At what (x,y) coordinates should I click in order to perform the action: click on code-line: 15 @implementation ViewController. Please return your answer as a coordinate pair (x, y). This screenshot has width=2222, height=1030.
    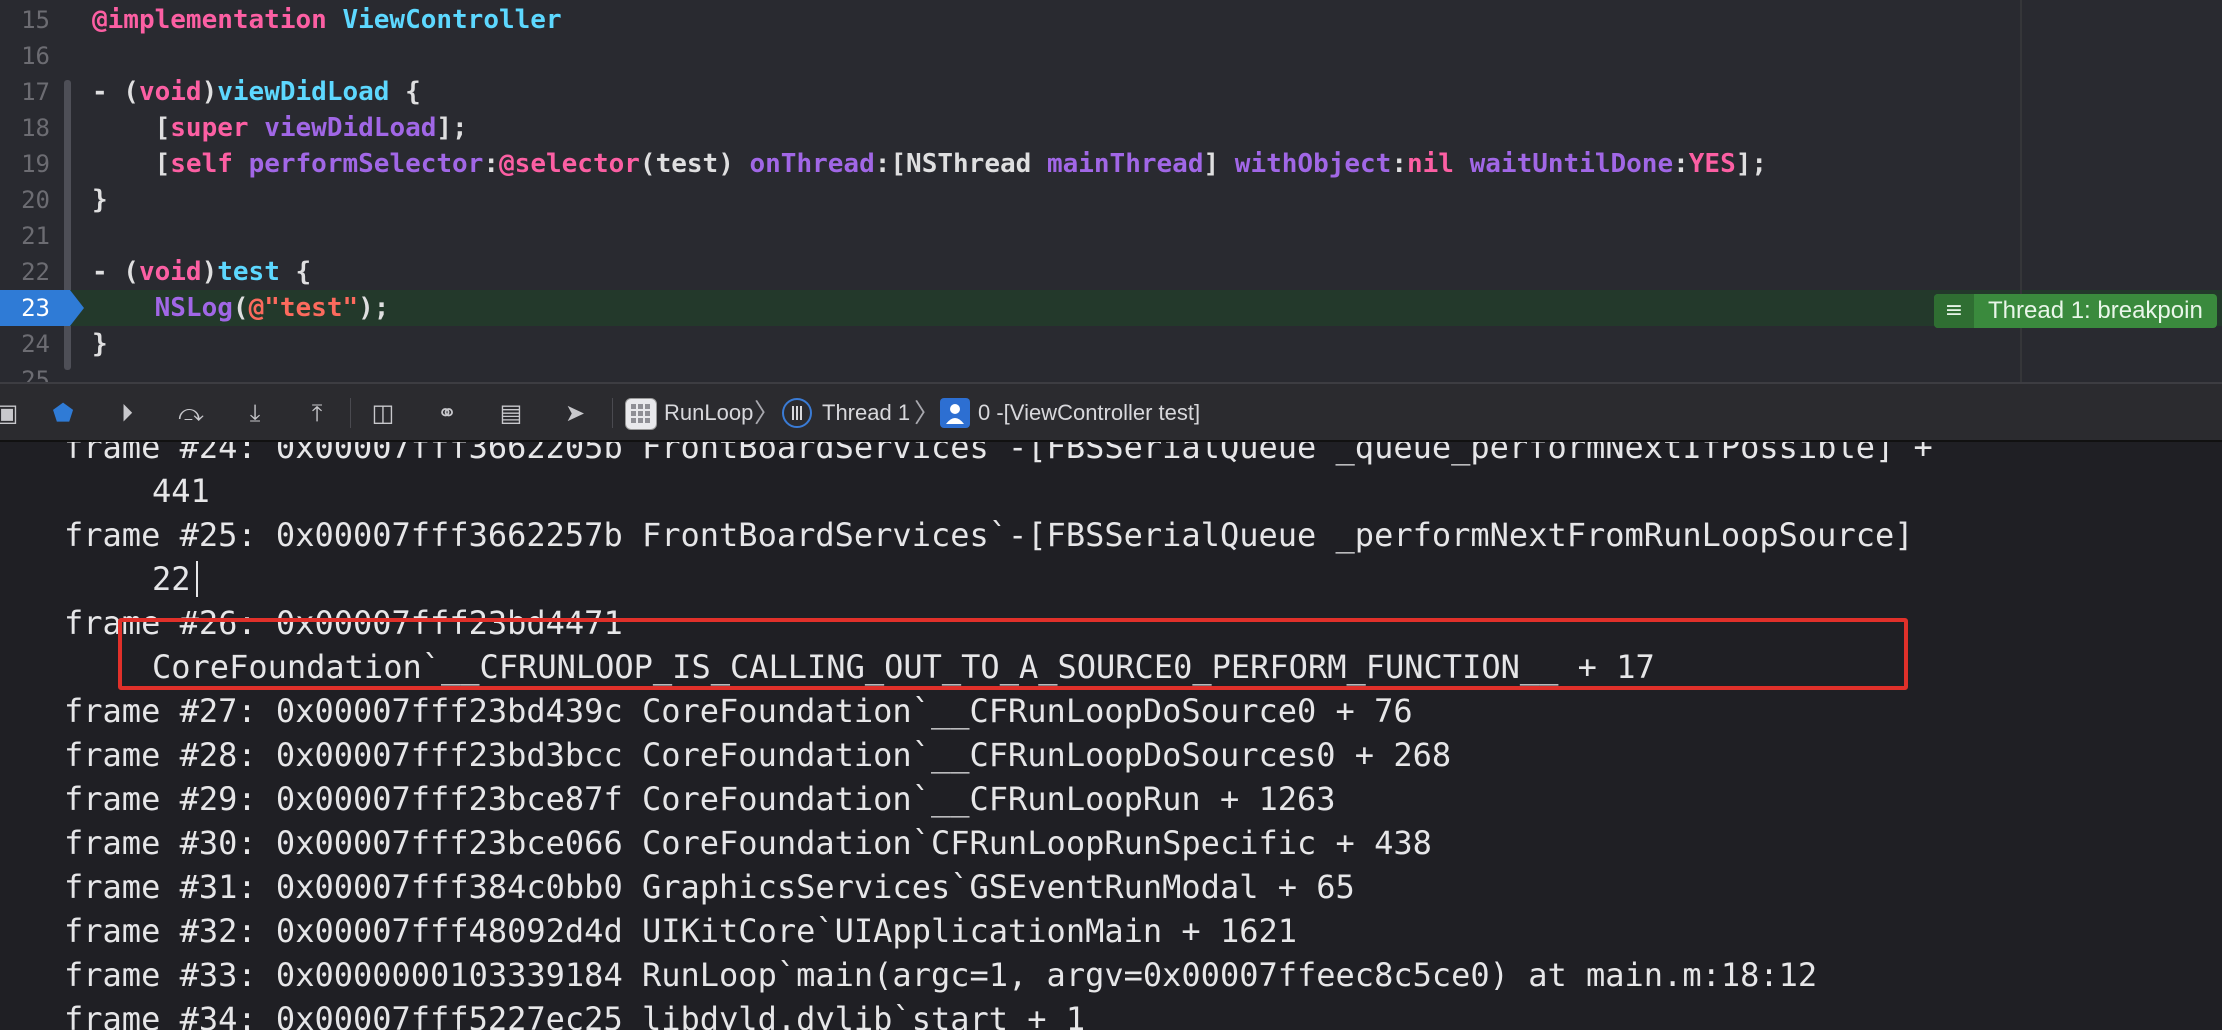
    Looking at the image, I should click on (1111, 20).